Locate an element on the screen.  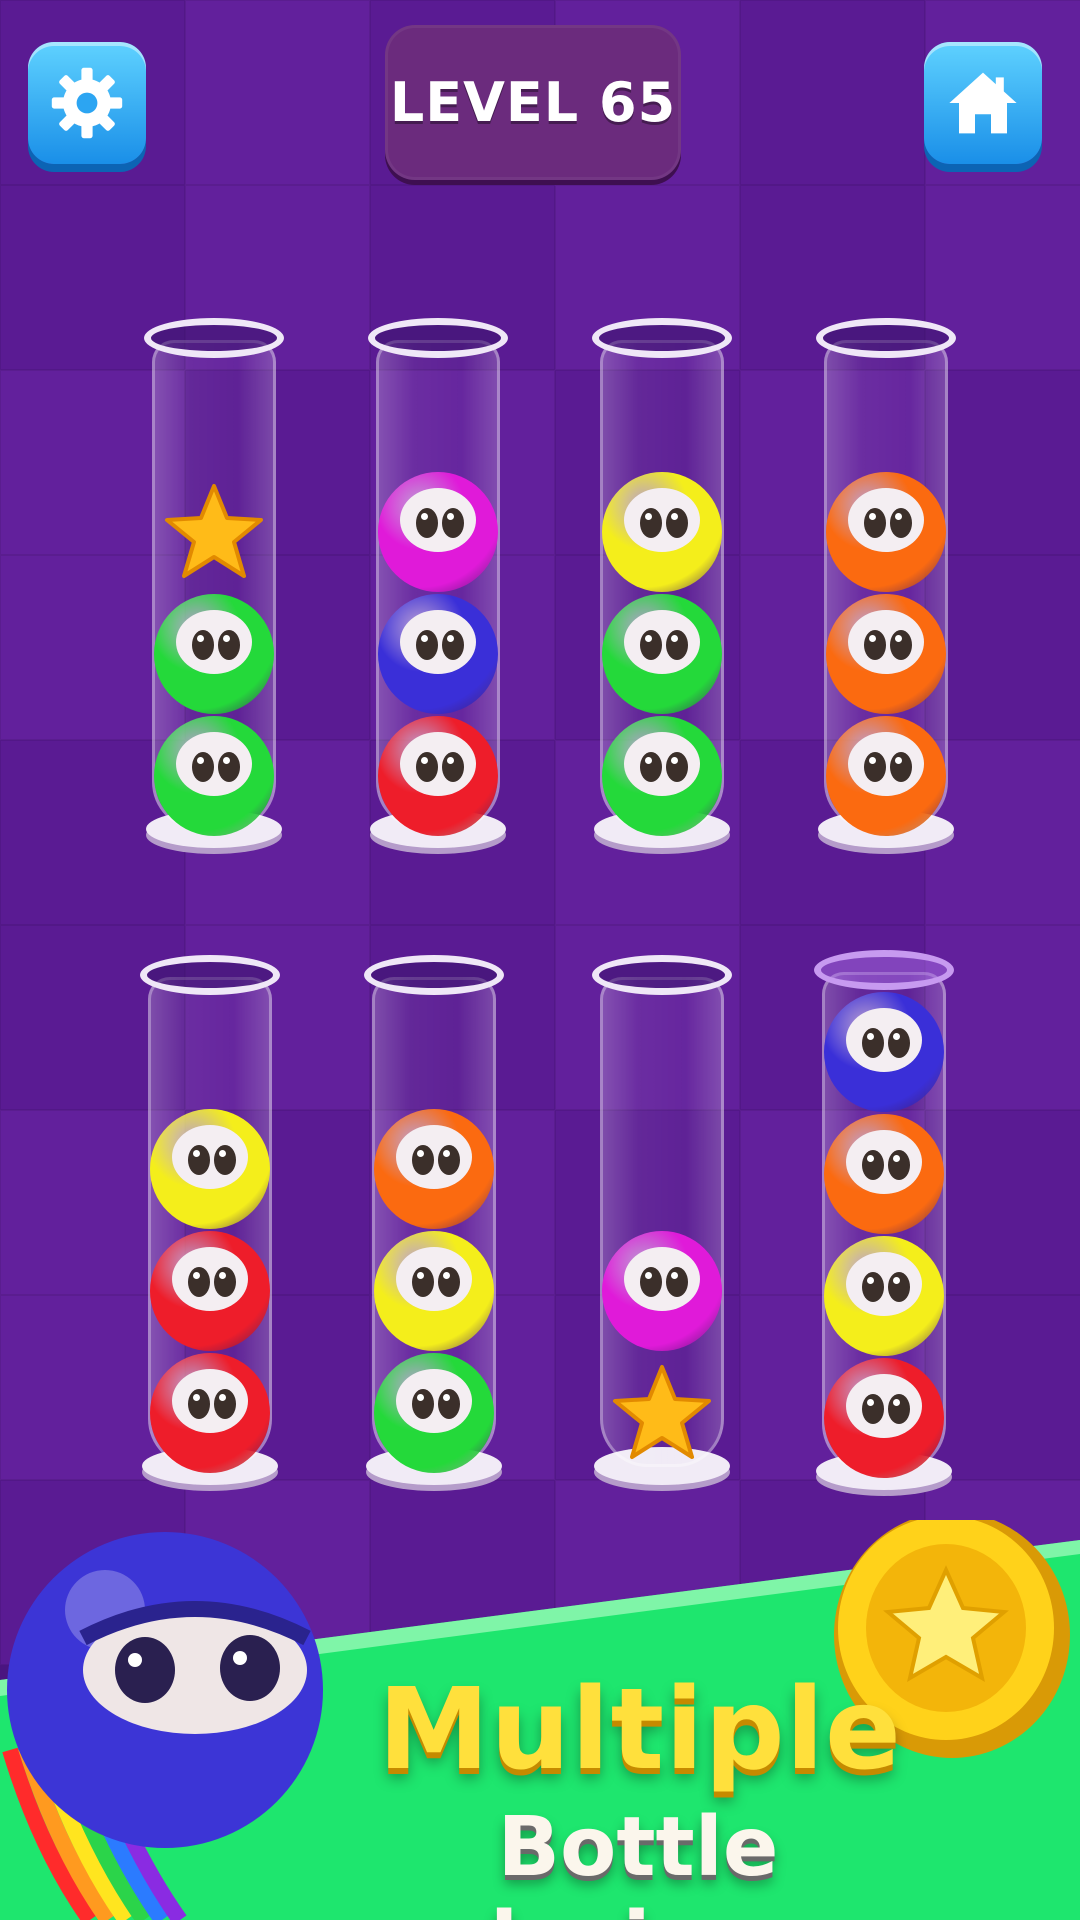
home-icon is located at coordinates (983, 103).